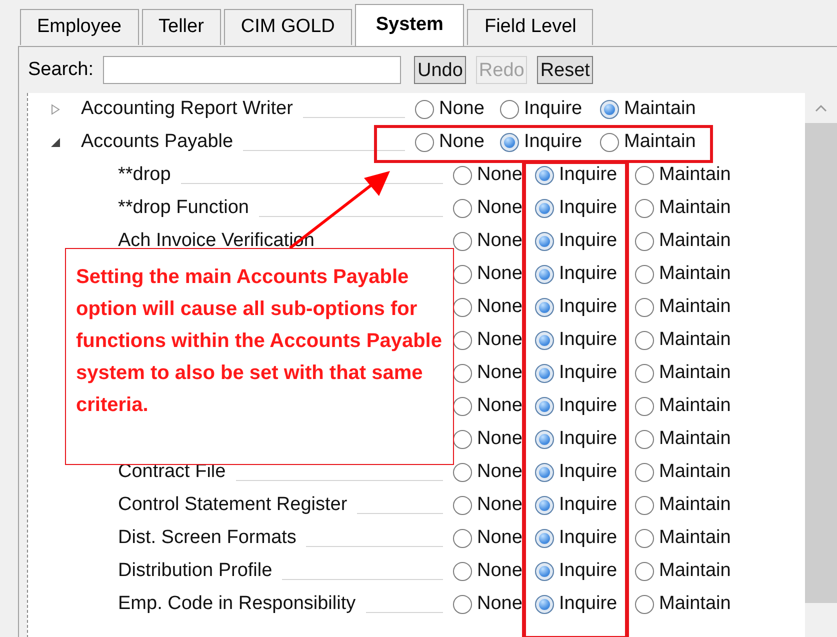 Image resolution: width=837 pixels, height=637 pixels. What do you see at coordinates (187, 109) in the screenshot?
I see `permission-name: Accounting Report Writer` at bounding box center [187, 109].